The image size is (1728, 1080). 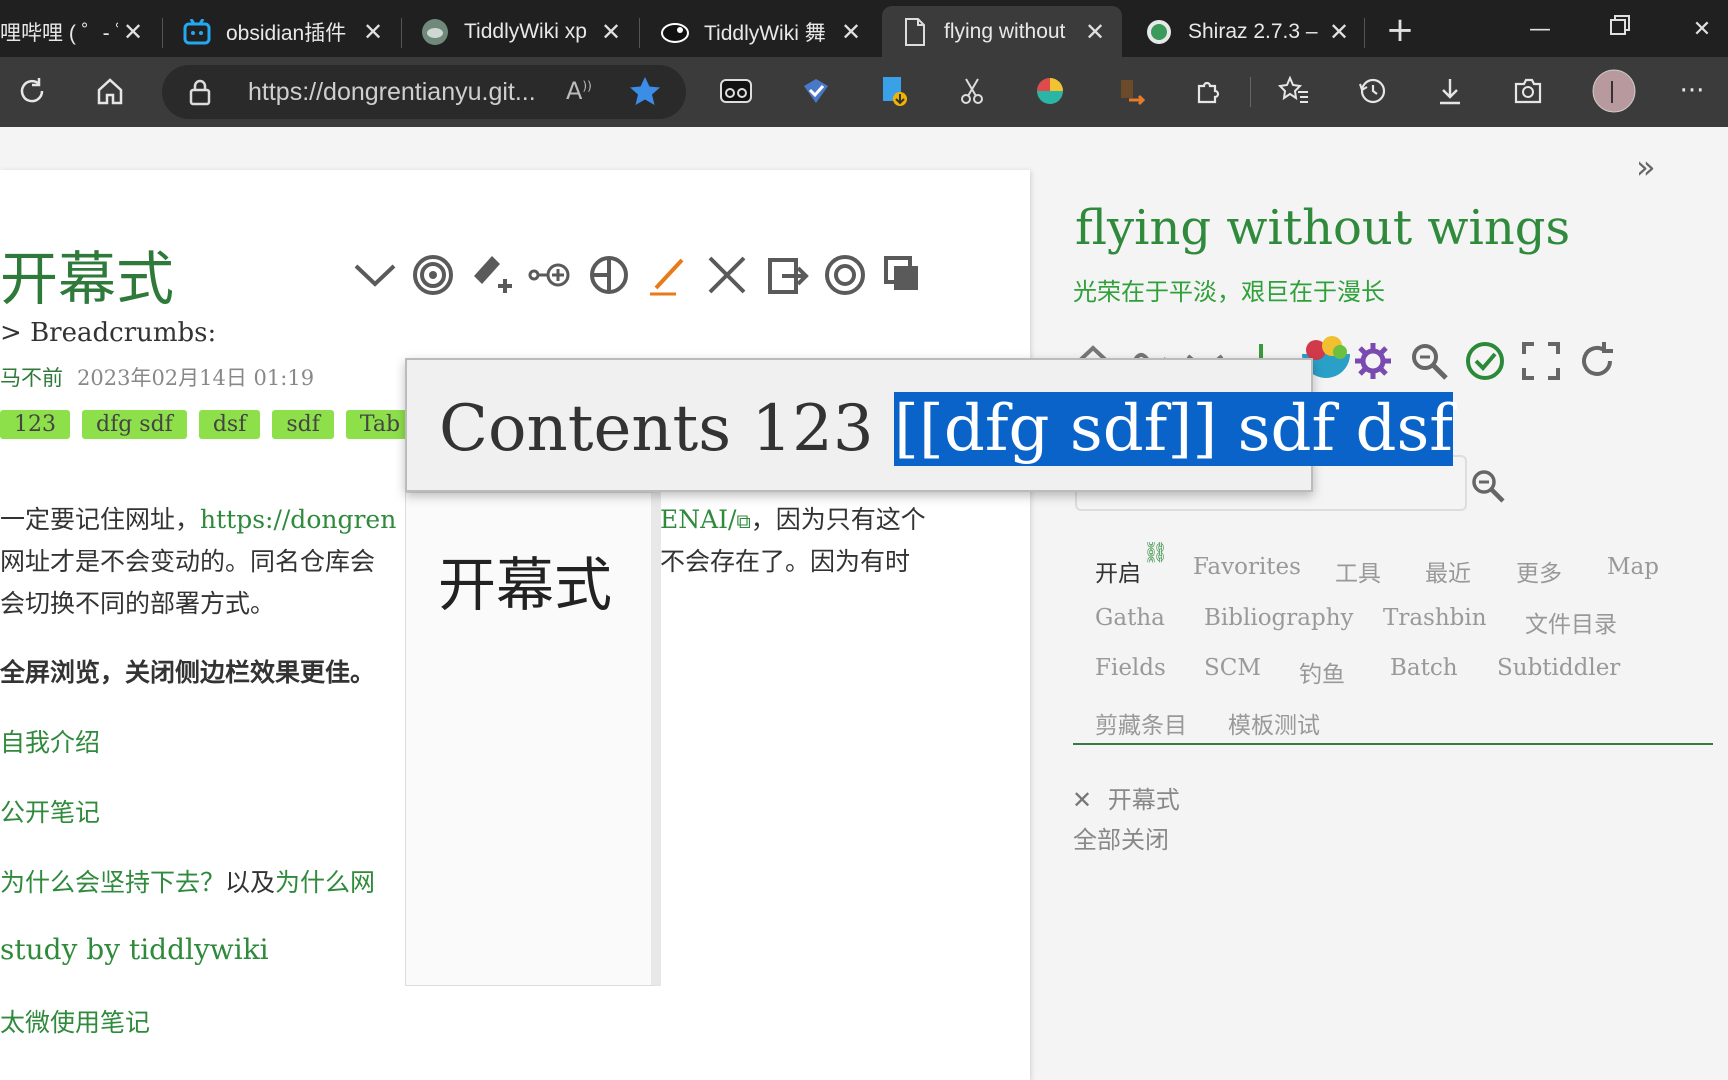 I want to click on tab-open: 开启, so click(x=1118, y=571).